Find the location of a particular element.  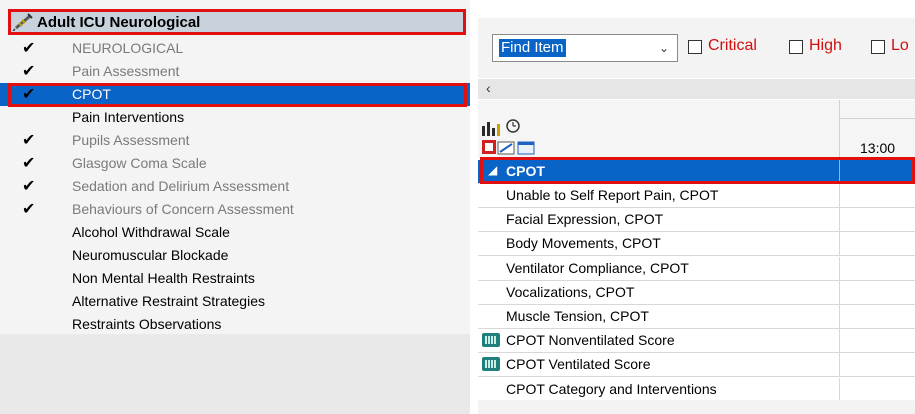

section-item: ✔ Behaviours of Concern Assessment is located at coordinates (235, 209).